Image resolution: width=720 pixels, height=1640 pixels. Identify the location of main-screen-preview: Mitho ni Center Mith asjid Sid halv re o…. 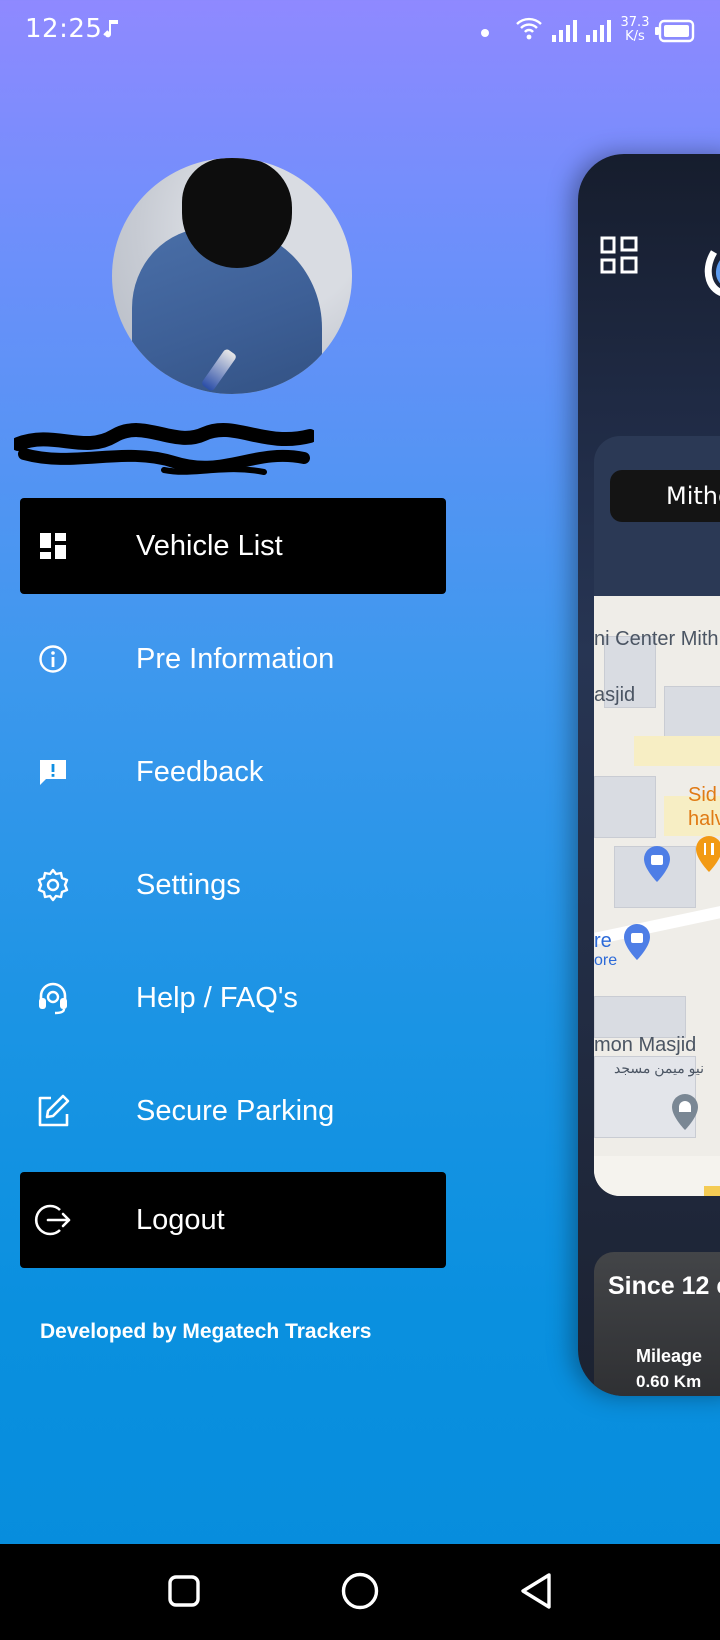
(649, 775).